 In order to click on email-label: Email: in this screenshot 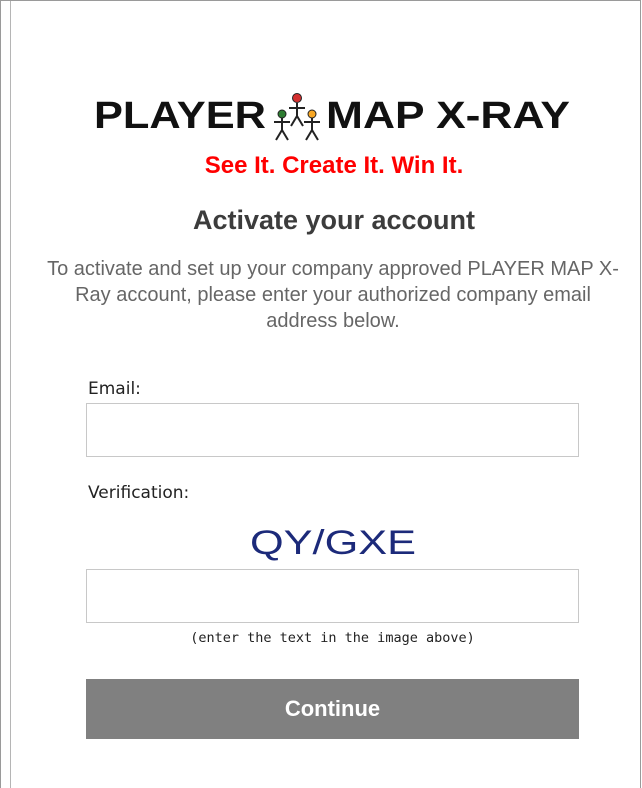, I will do `click(114, 389)`.